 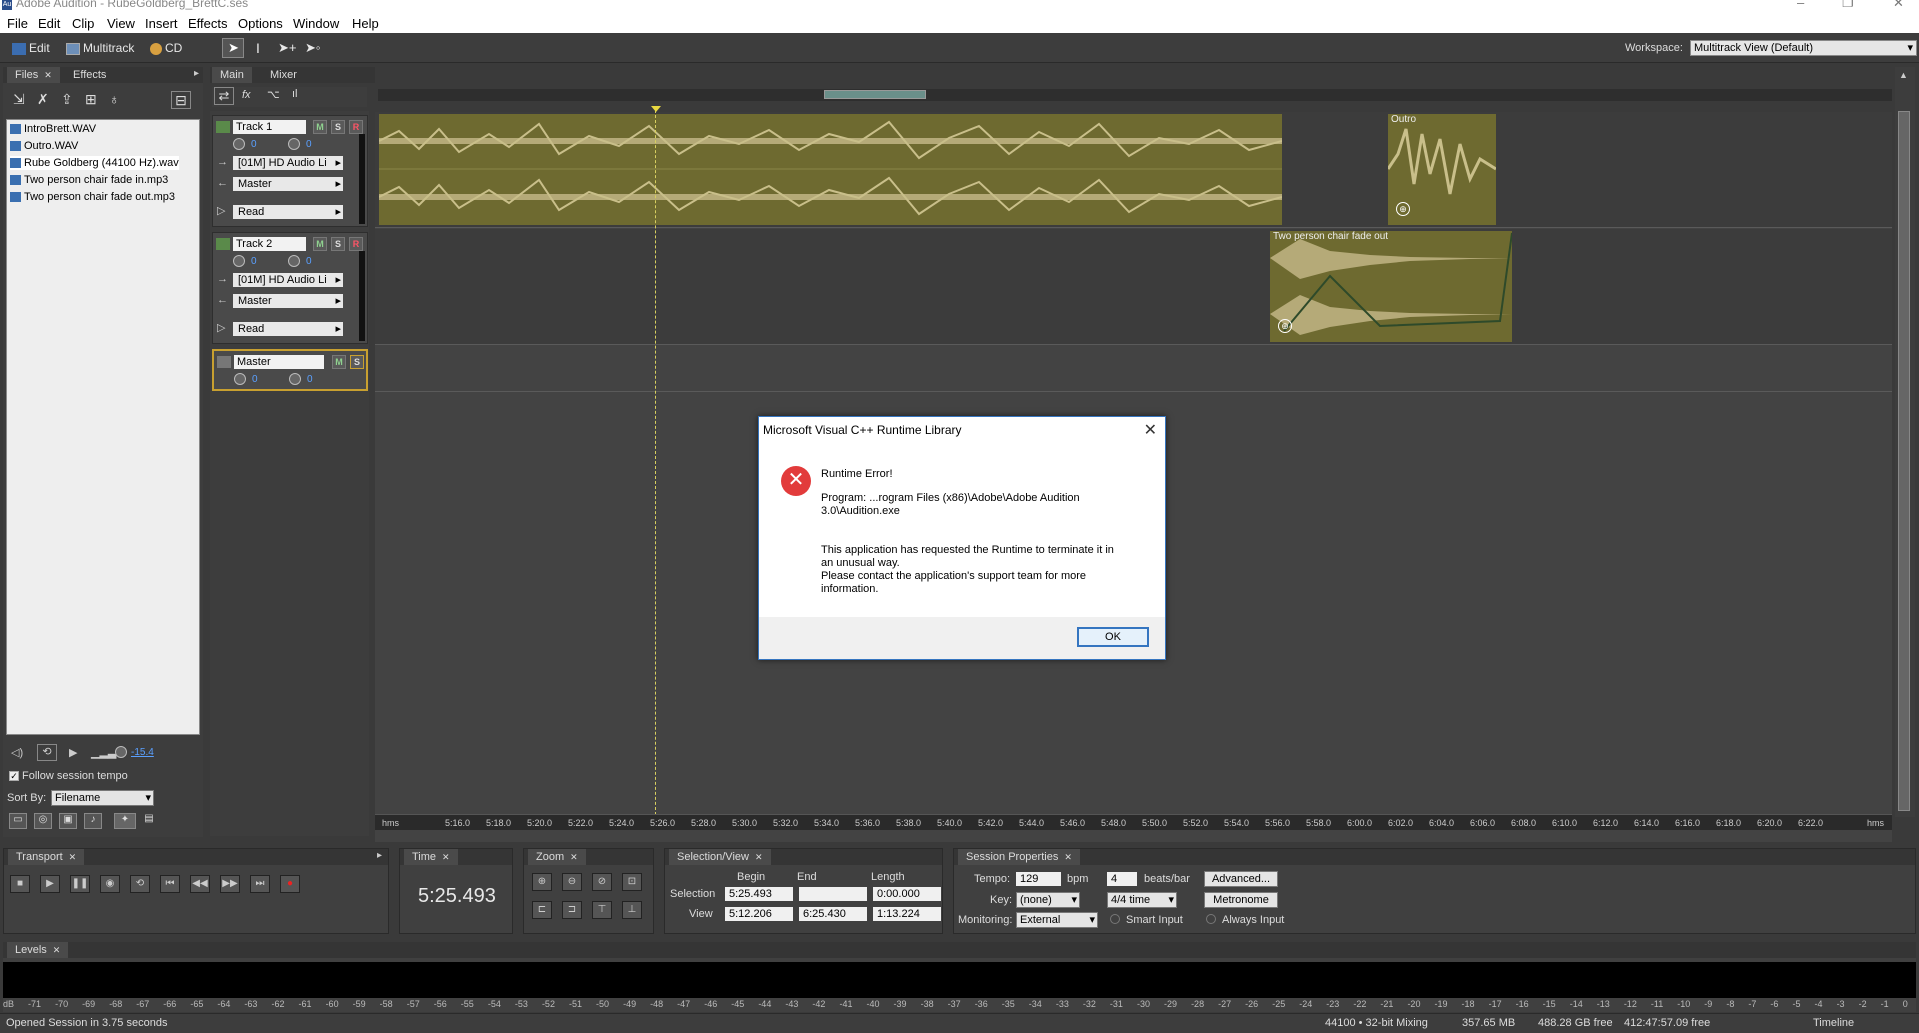 What do you see at coordinates (196, 73) in the screenshot?
I see `panel-menu-icon: ▸` at bounding box center [196, 73].